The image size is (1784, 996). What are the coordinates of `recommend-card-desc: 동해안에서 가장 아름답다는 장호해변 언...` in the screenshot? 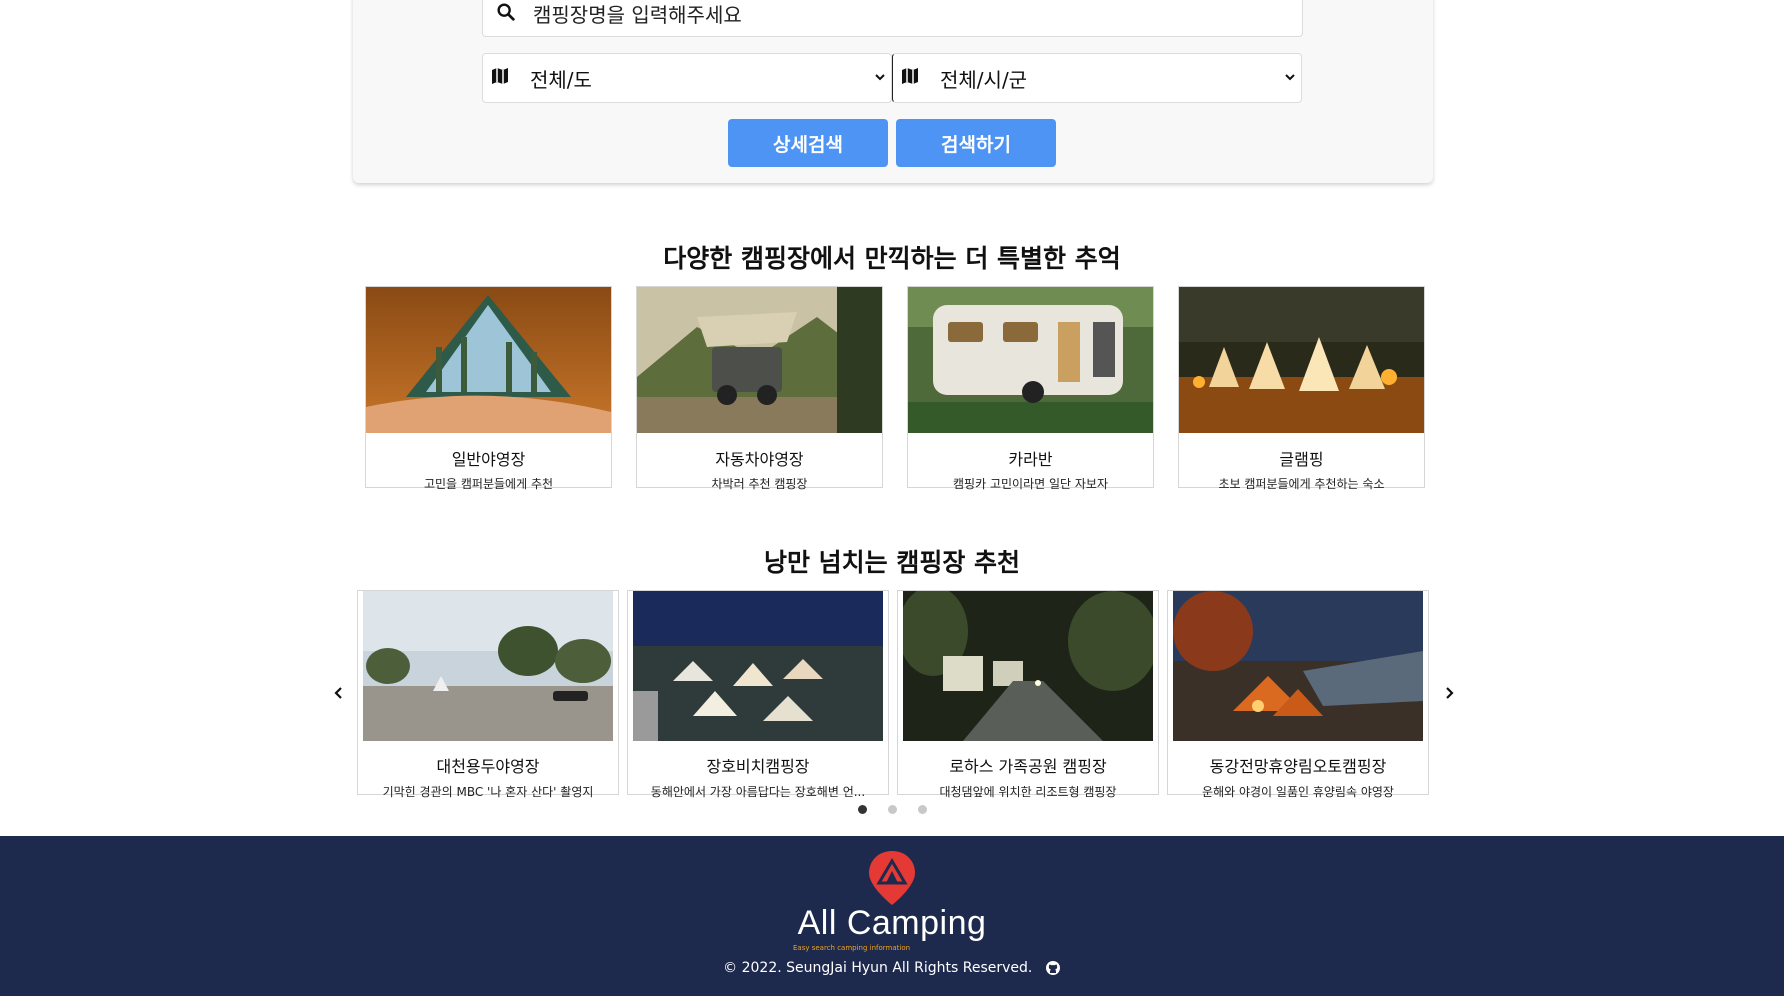 It's located at (758, 792).